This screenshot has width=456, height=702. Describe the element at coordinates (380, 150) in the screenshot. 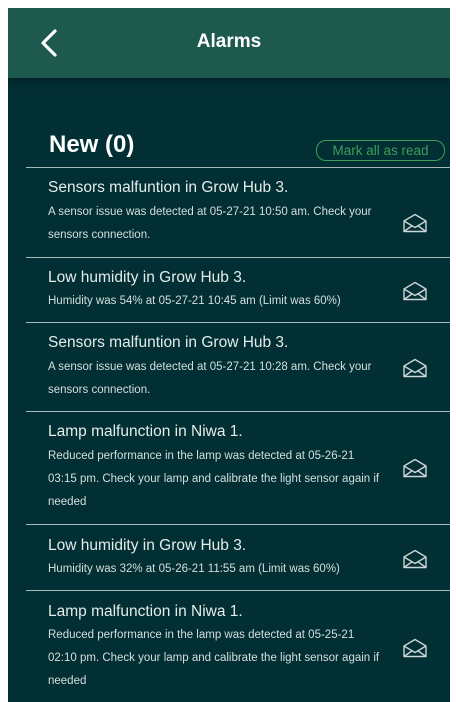

I see `mark-all-read-button: Mark all as read` at that location.